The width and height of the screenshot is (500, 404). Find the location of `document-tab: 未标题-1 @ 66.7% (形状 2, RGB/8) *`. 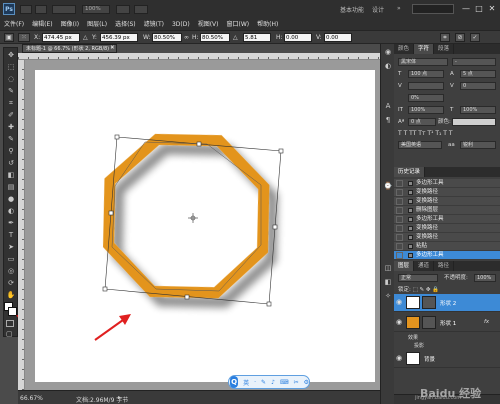

document-tab: 未标题-1 @ 66.7% (形状 2, RGB/8) * is located at coordinates (69, 48).